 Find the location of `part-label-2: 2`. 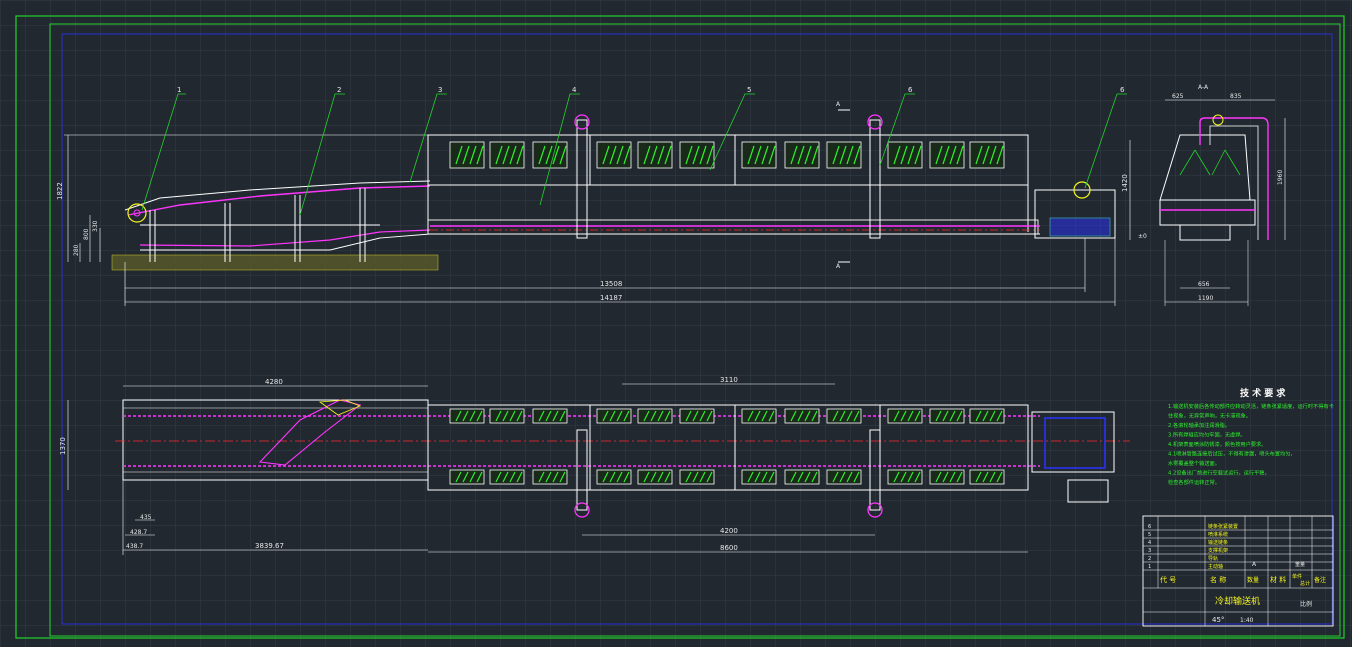

part-label-2: 2 is located at coordinates (339, 90).